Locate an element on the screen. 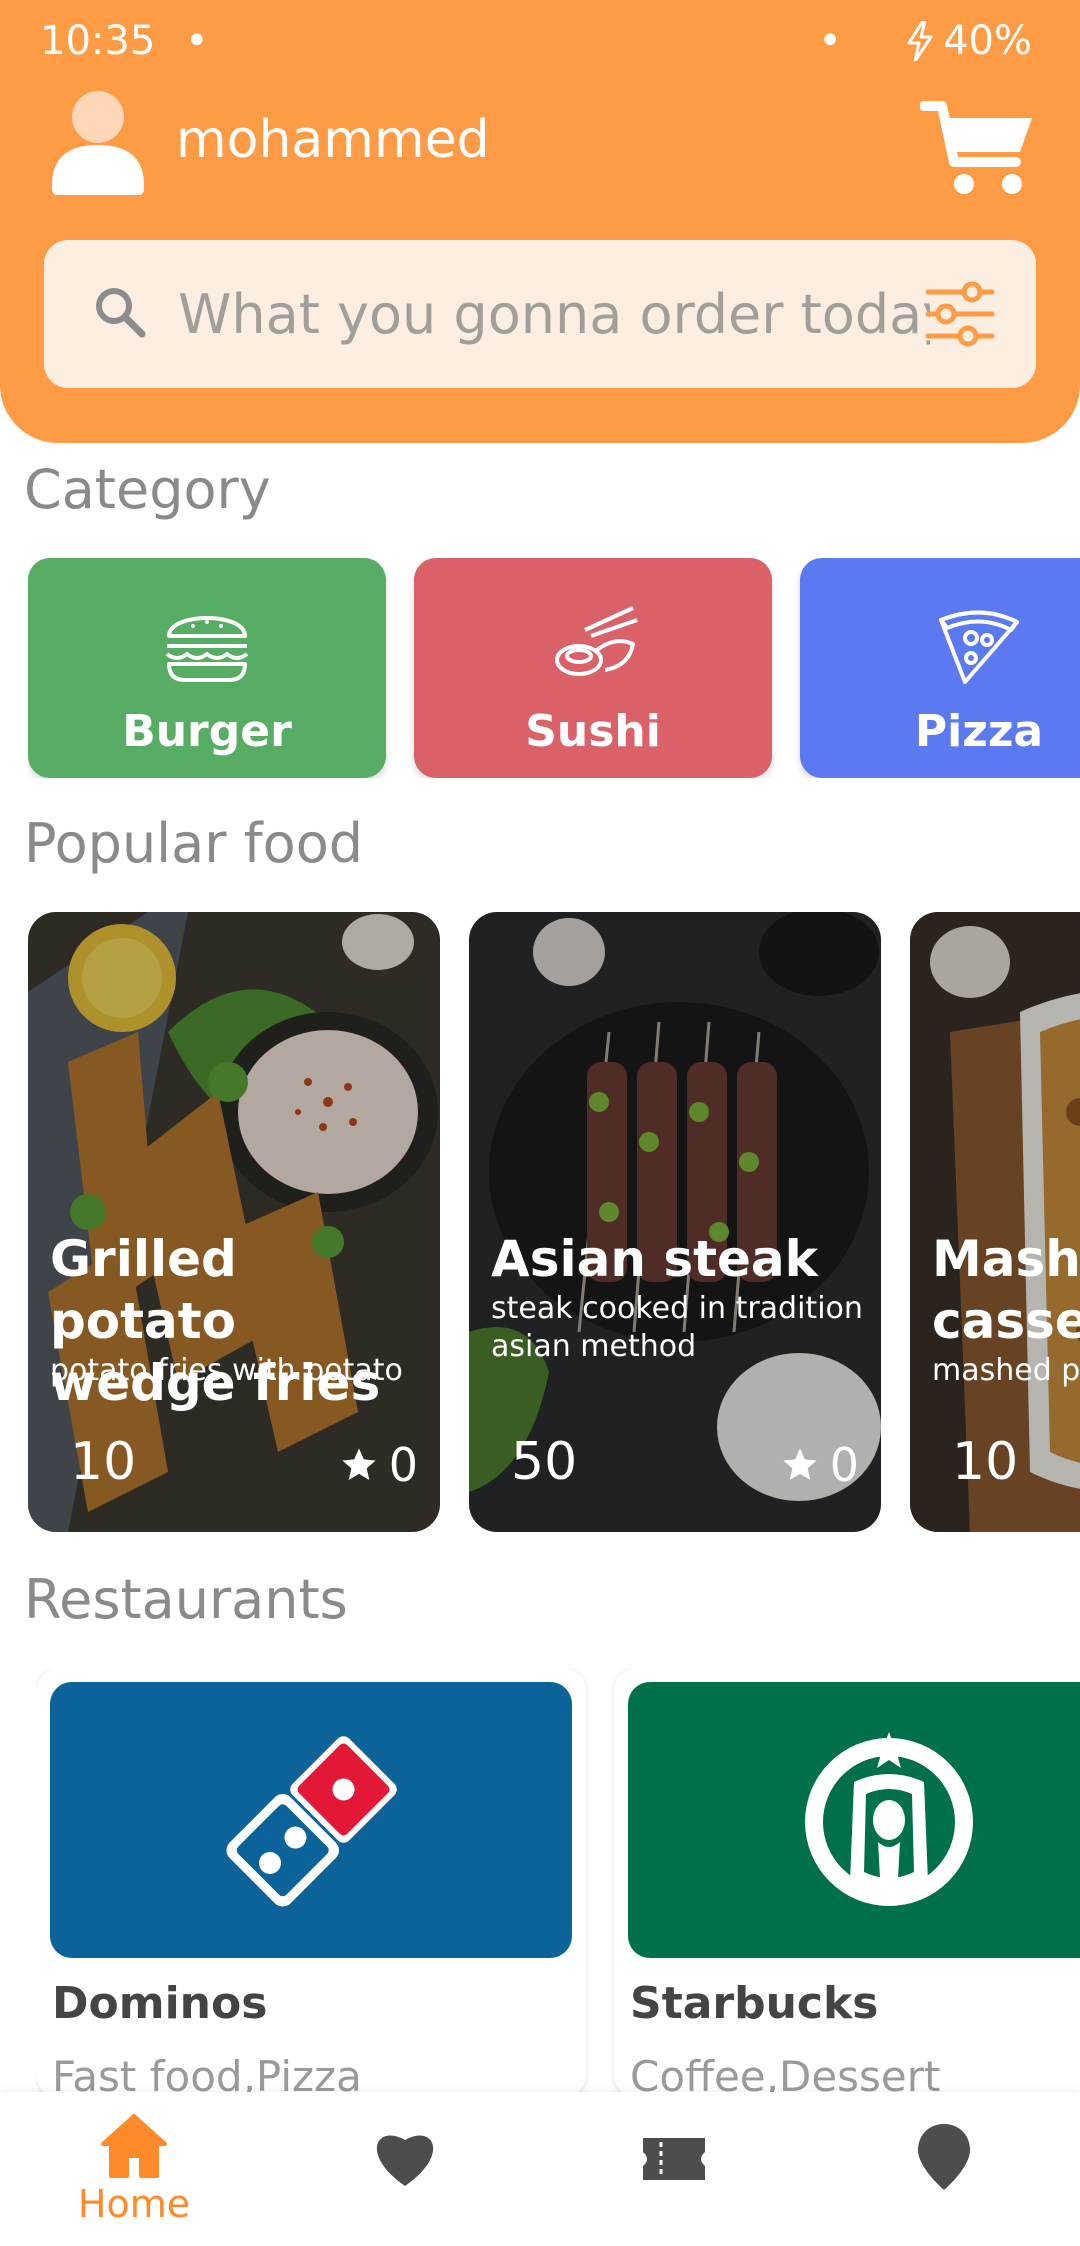  food-title: Mashed casserole is located at coordinates (1006, 1290).